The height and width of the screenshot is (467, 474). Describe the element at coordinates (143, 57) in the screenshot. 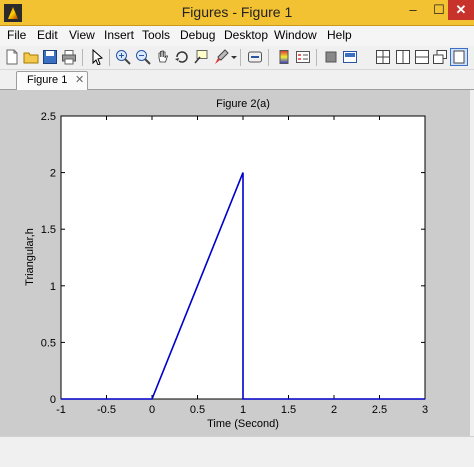

I see `zoom-out-icon` at that location.